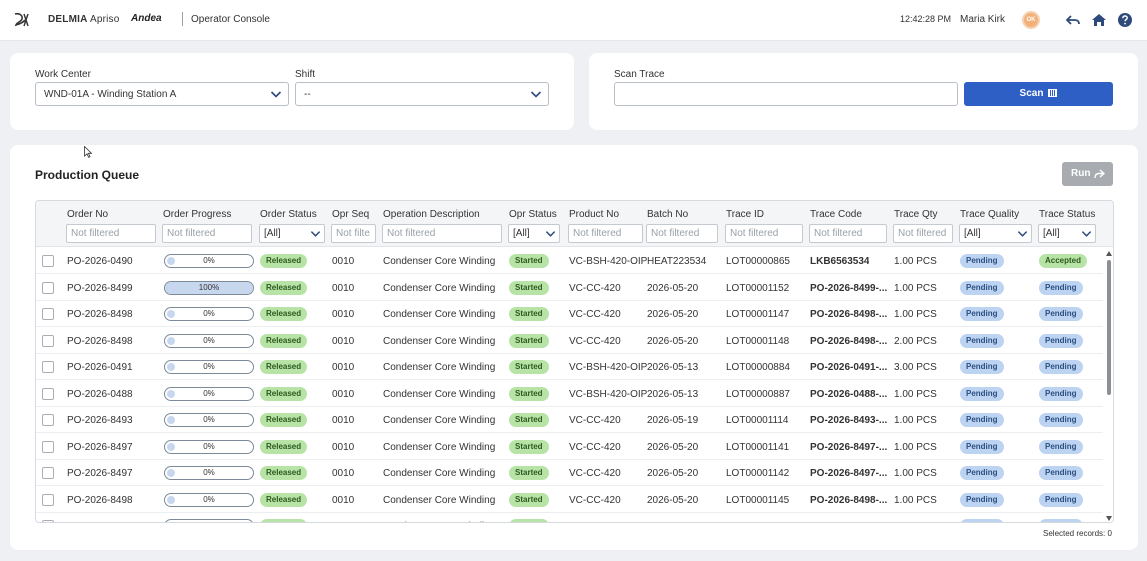  What do you see at coordinates (667, 214) in the screenshot?
I see `column-header: Batch No` at bounding box center [667, 214].